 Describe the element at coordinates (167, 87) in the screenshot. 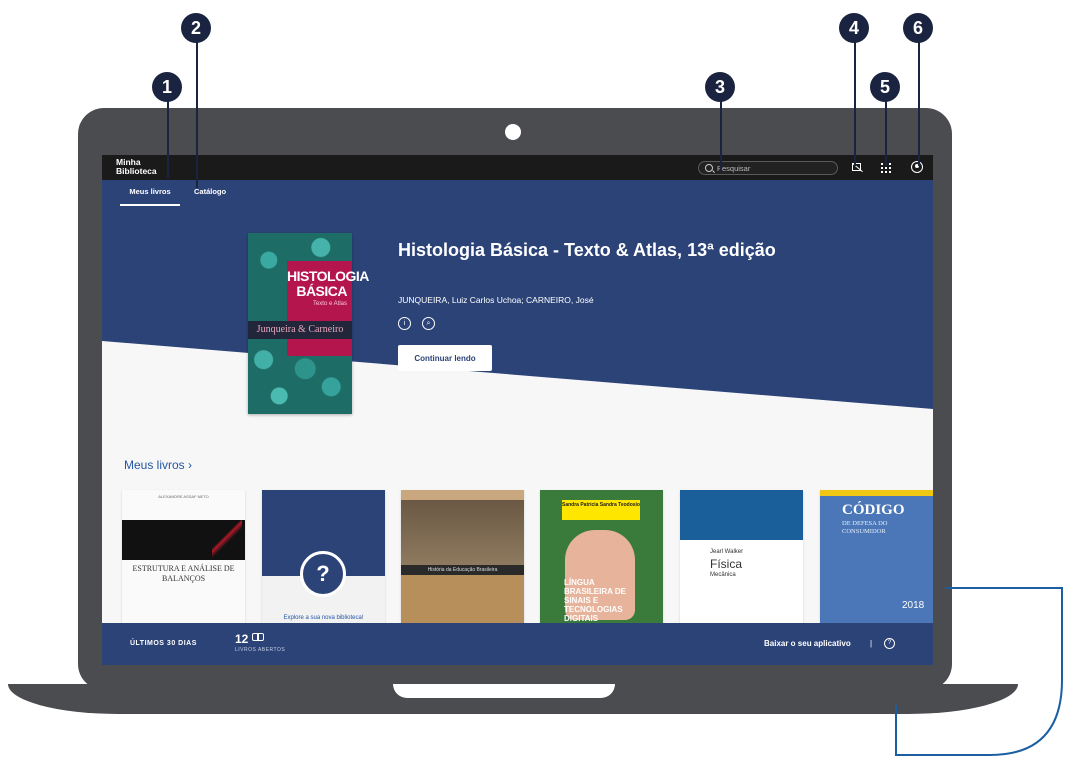

I see `marker-1: 1` at that location.